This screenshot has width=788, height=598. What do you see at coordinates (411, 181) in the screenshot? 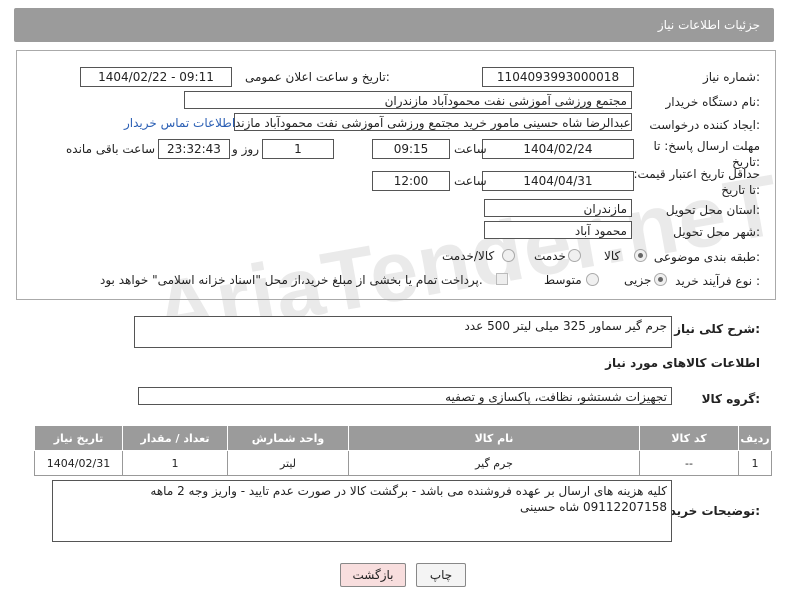
I see `price-hour-field: 12:00` at bounding box center [411, 181].